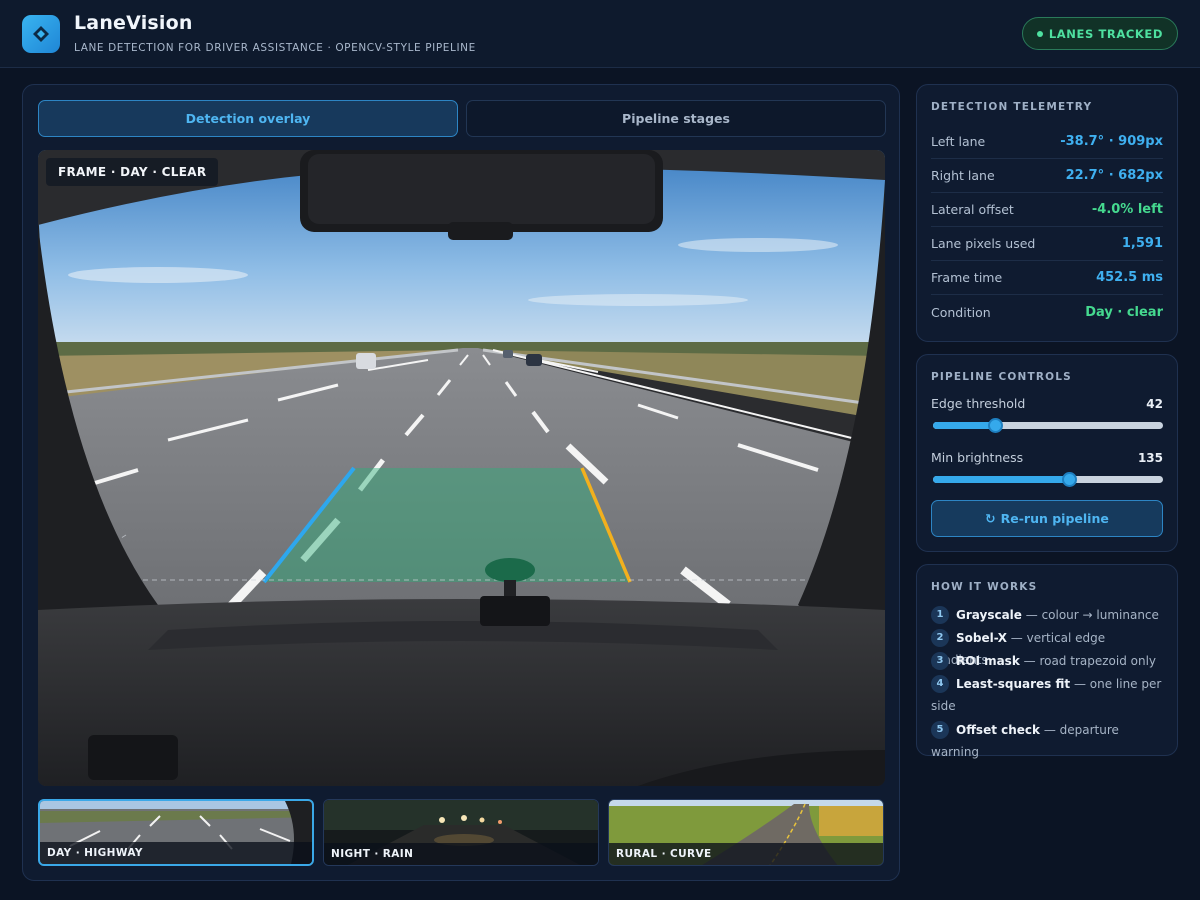 This screenshot has height=900, width=1200. What do you see at coordinates (1142, 243) in the screenshot?
I see `telemetry-value: 1,591` at bounding box center [1142, 243].